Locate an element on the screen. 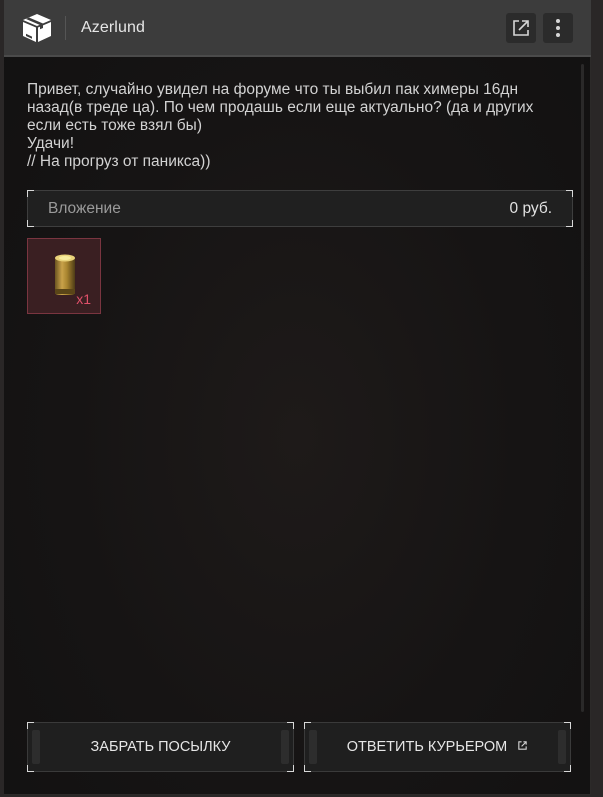  open-external-button is located at coordinates (521, 28).